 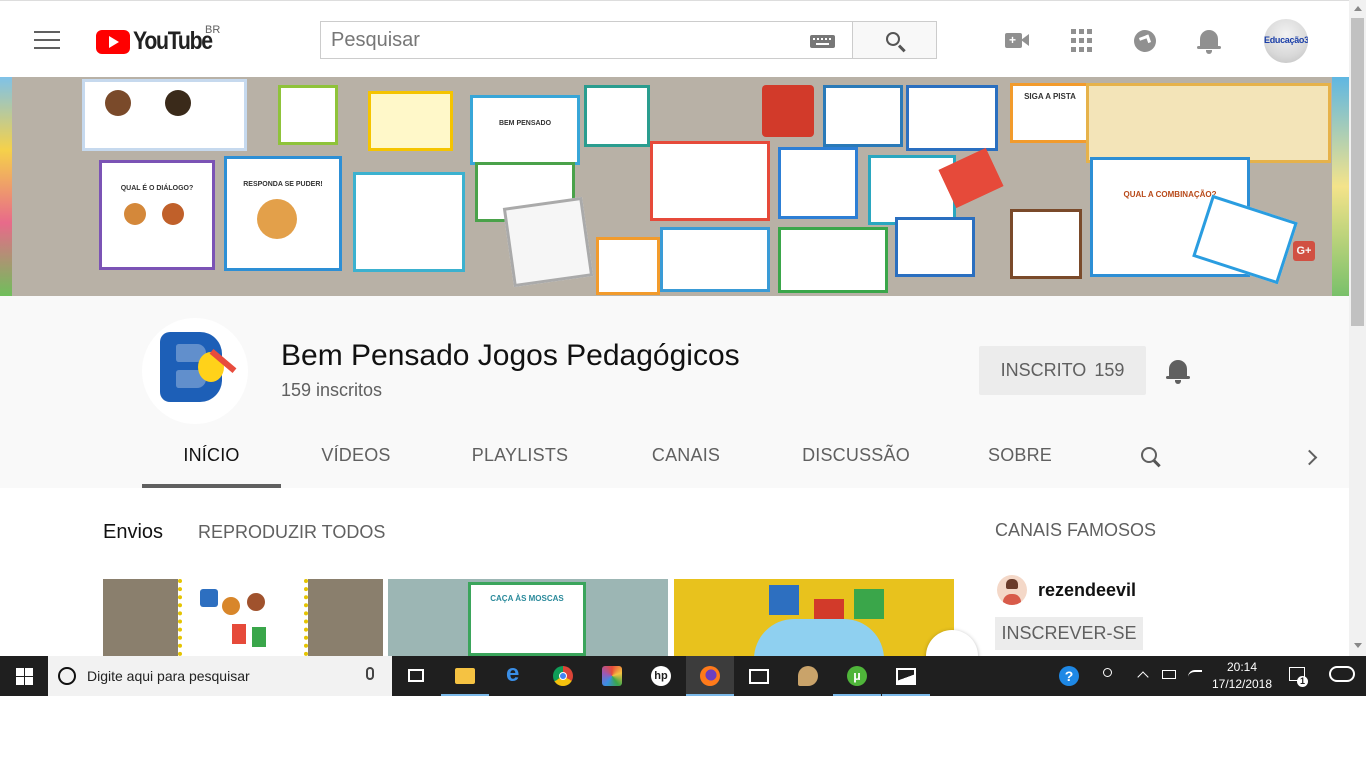 I want to click on search-box, so click(x=586, y=40).